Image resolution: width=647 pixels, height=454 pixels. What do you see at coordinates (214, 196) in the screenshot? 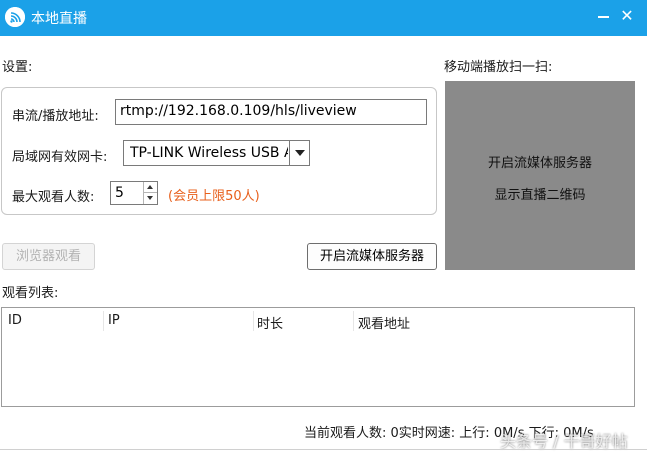
I see `member-limit-note: (会员上限50人)` at bounding box center [214, 196].